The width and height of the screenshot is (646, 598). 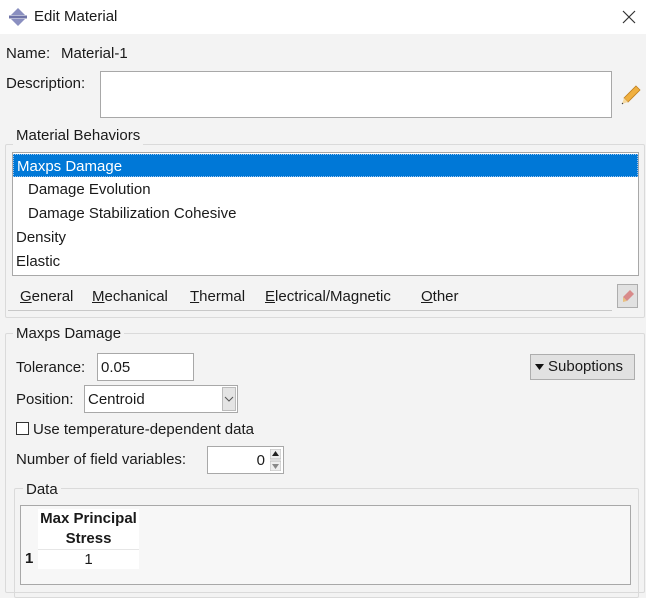 What do you see at coordinates (217, 297) in the screenshot?
I see `menu-thermal: Thermal` at bounding box center [217, 297].